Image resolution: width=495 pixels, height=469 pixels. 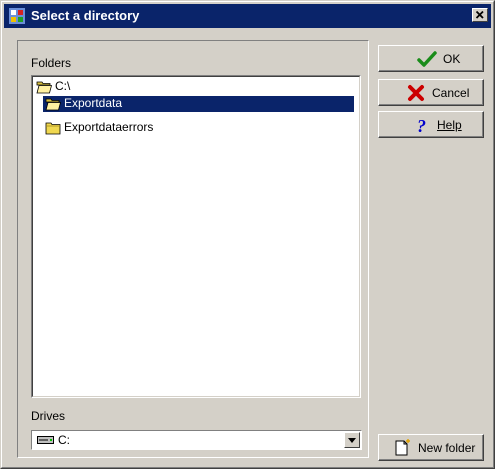 I want to click on new-folder-button: New folder, so click(x=431, y=447).